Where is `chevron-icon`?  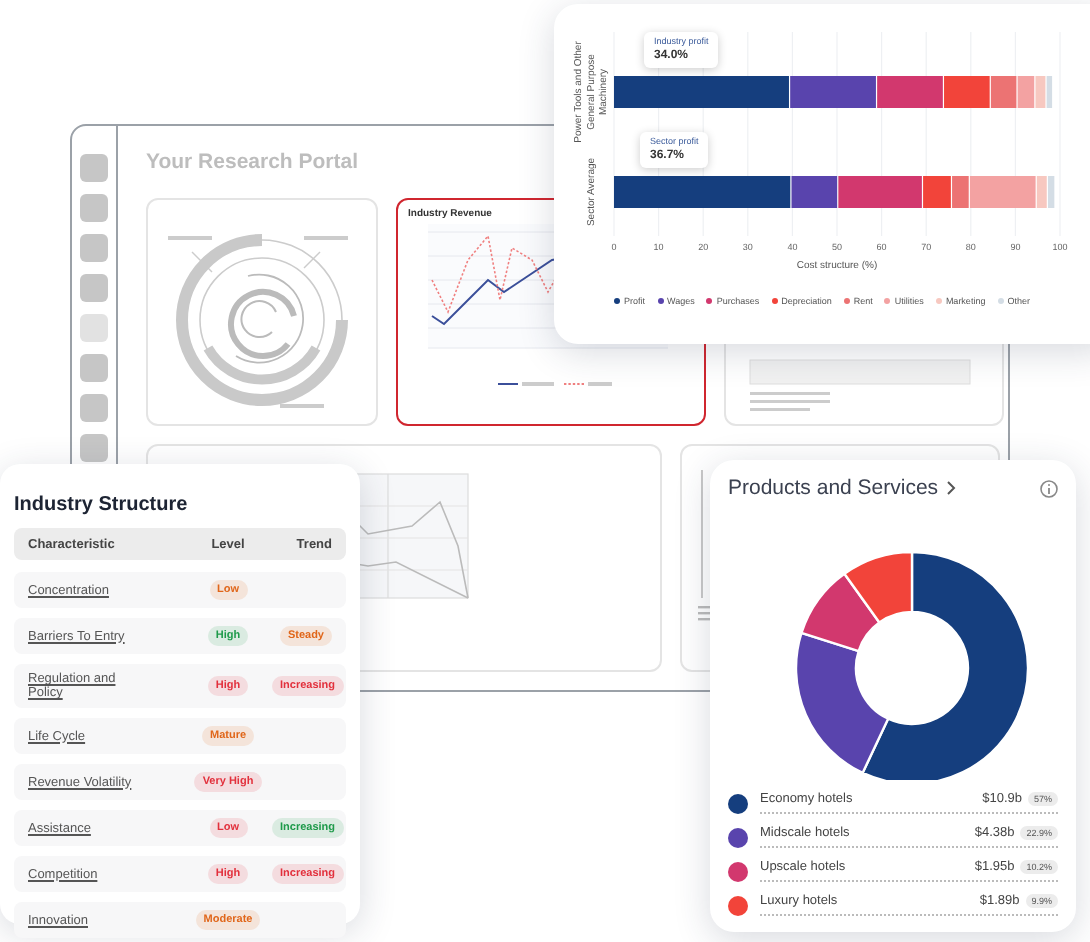 chevron-icon is located at coordinates (951, 488).